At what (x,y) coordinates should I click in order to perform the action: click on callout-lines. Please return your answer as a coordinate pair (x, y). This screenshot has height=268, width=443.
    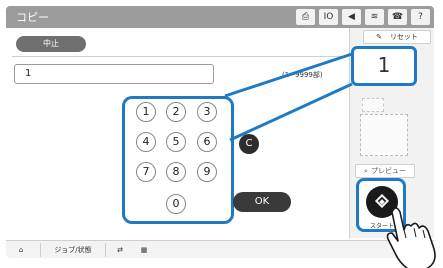
    Looking at the image, I should click on (288, 97).